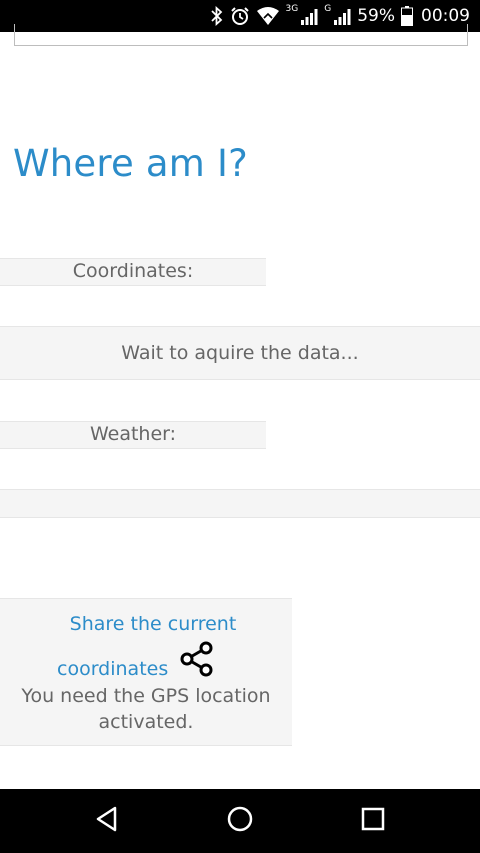  I want to click on home-icon, so click(240, 821).